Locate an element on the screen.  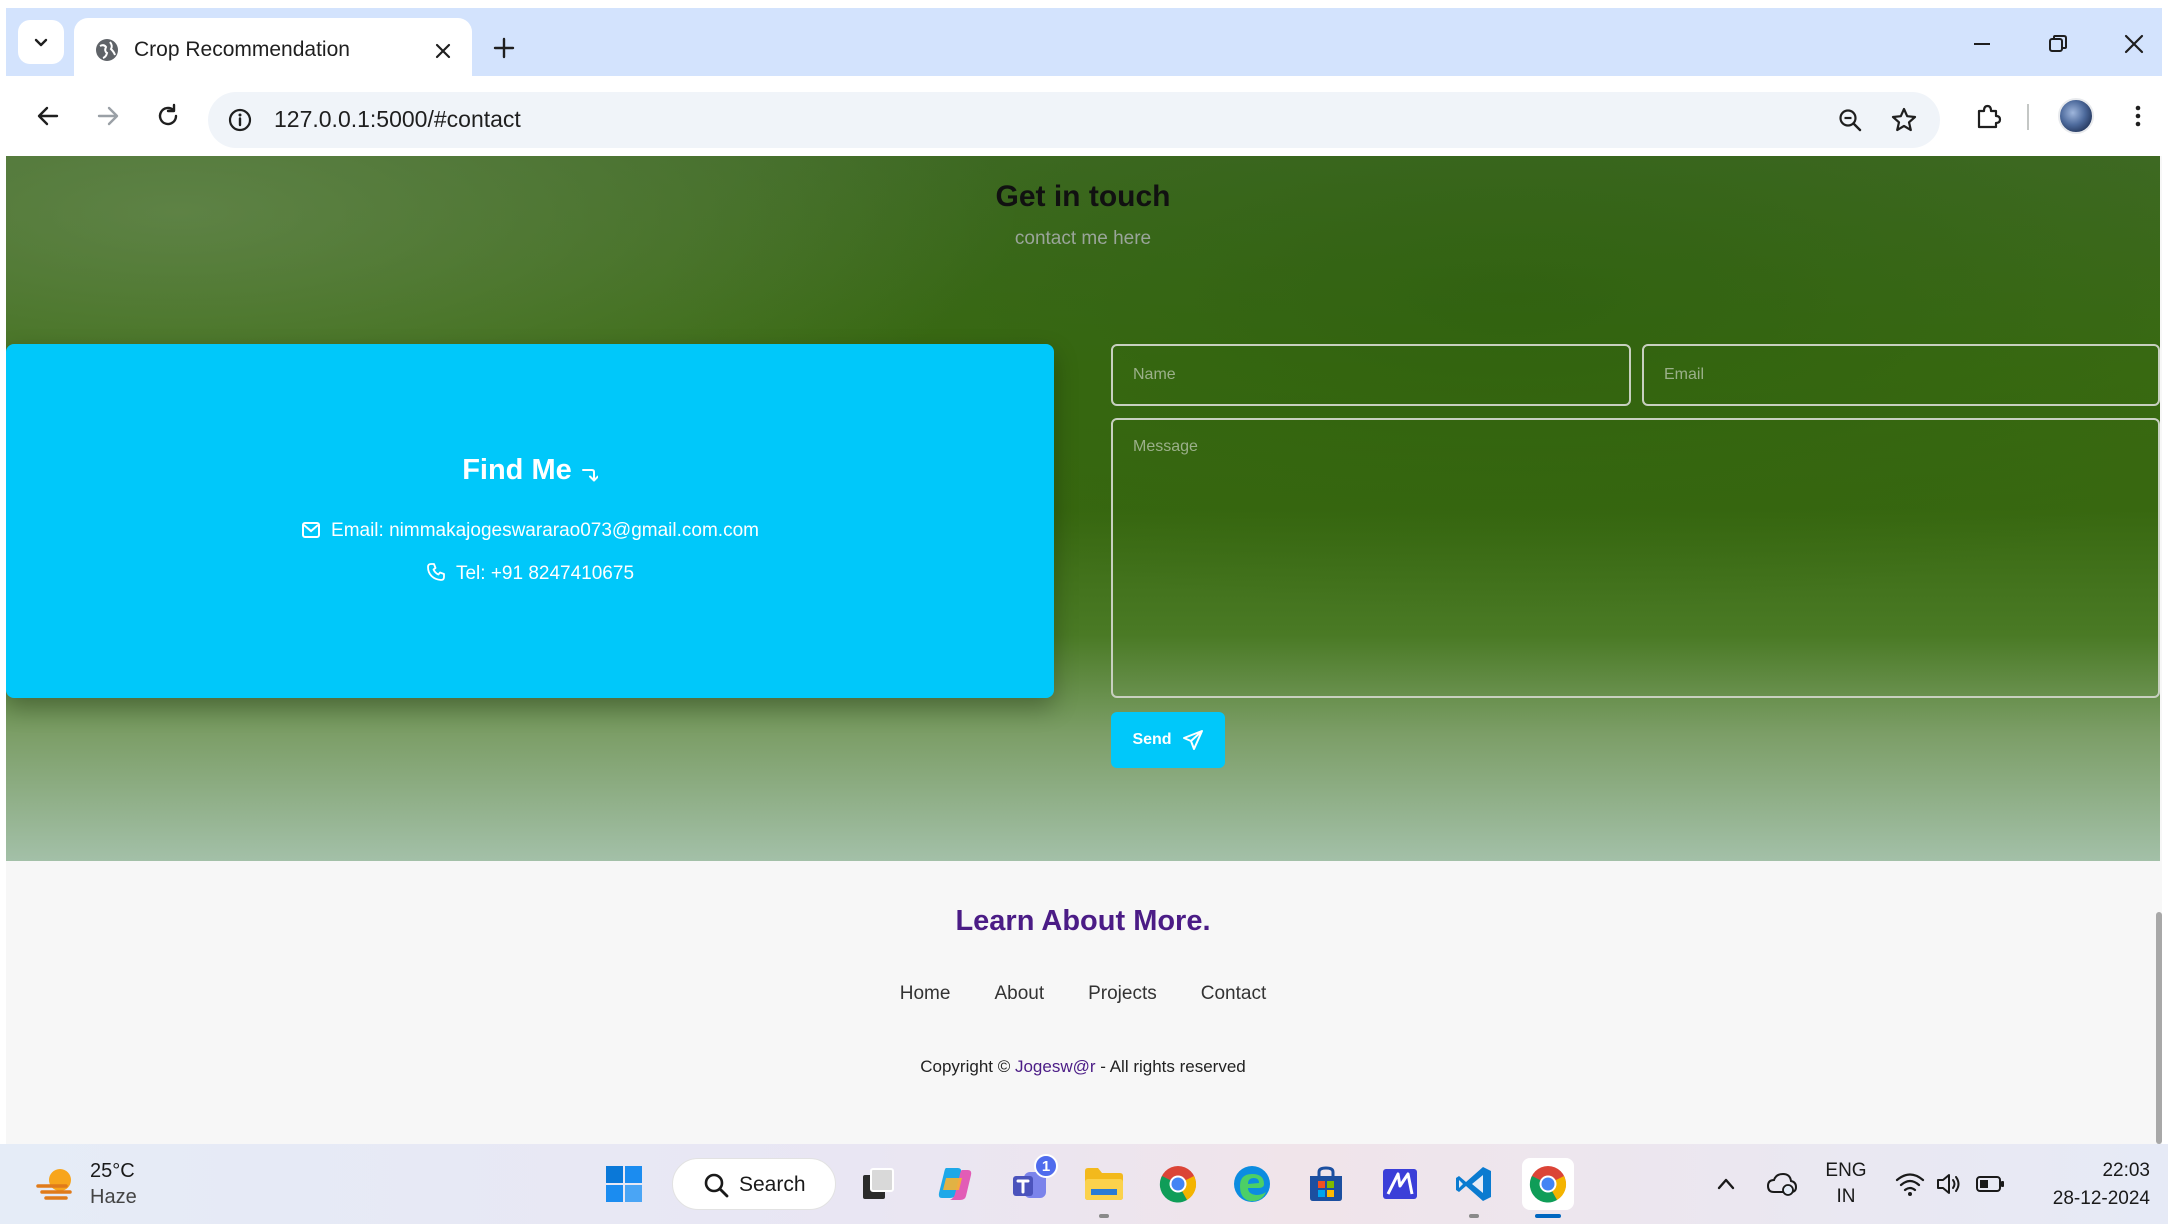
windows-icon is located at coordinates (624, 1184).